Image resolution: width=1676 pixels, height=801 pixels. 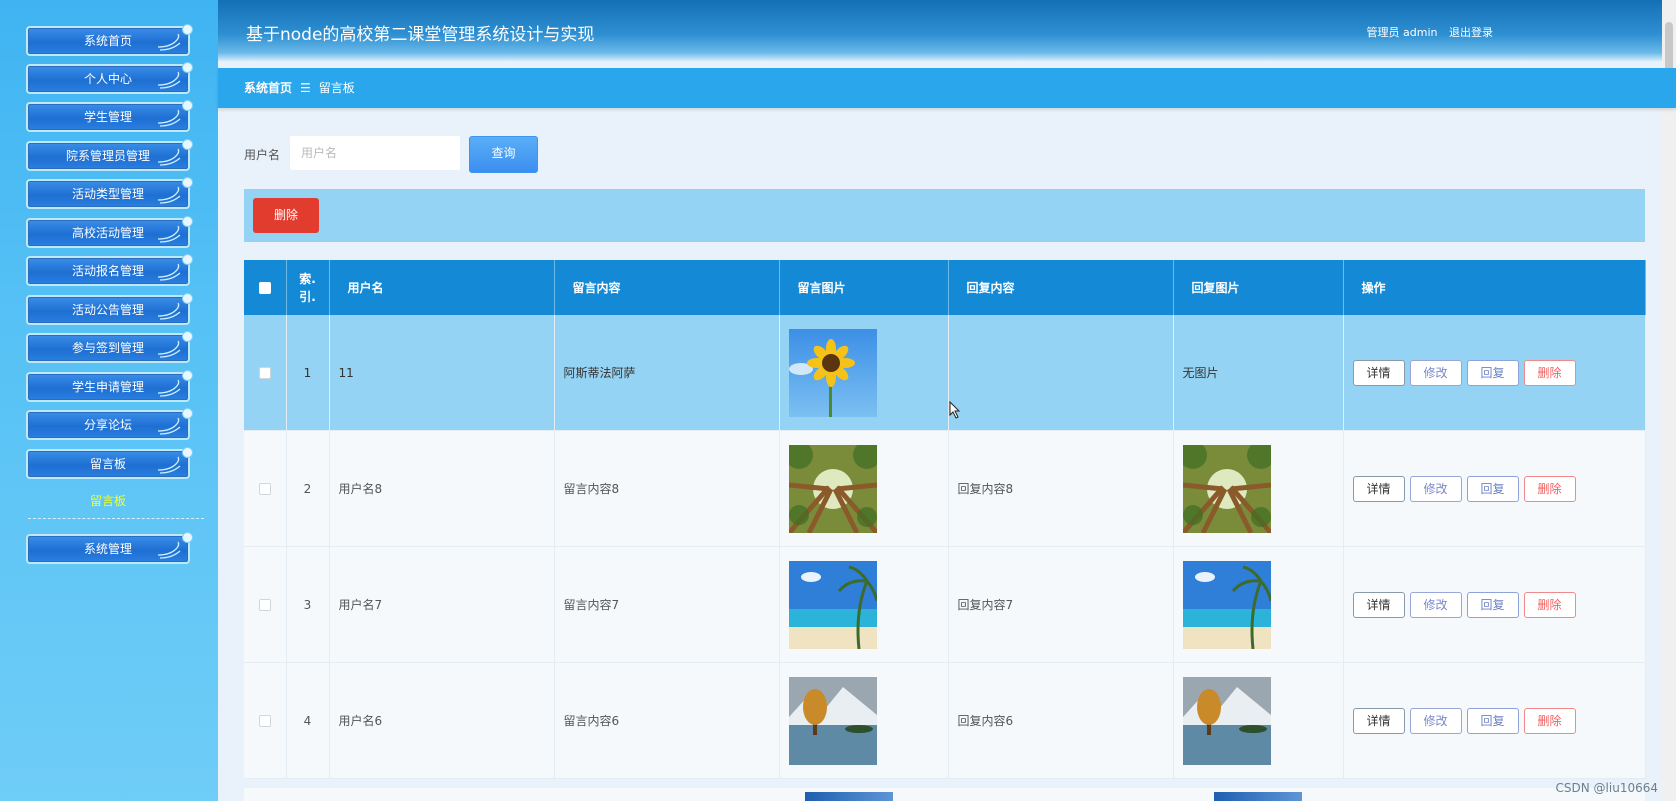 What do you see at coordinates (945, 287) in the screenshot?
I see `table-header-row: 索. 引. 用户名 留言内容 留言图片 回复内容 回复图片 操作` at bounding box center [945, 287].